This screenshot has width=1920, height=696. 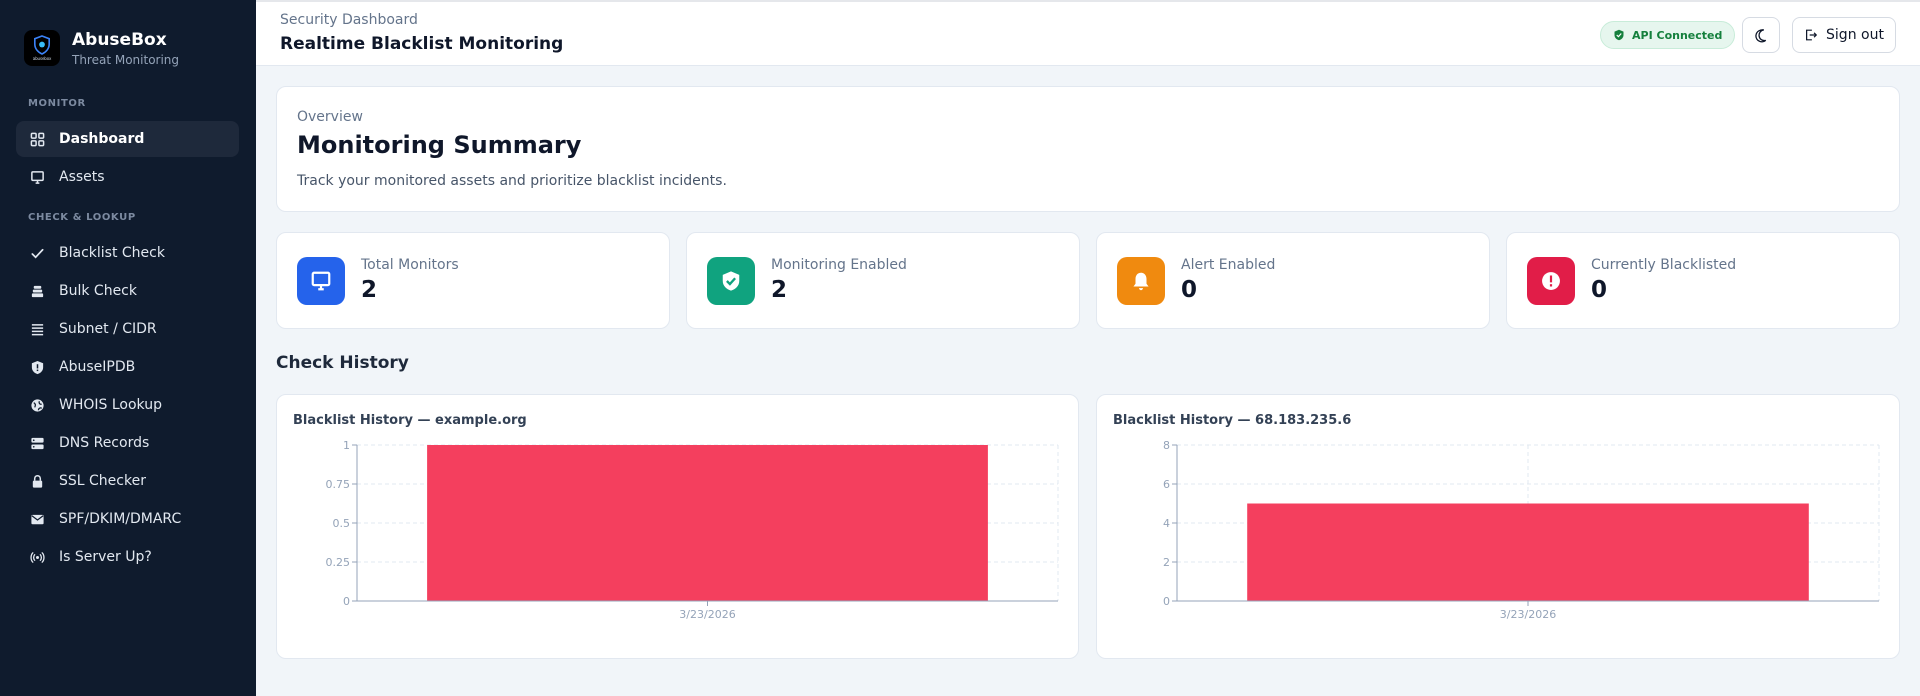 What do you see at coordinates (1166, 562) in the screenshot?
I see `y-tick-label: 2` at bounding box center [1166, 562].